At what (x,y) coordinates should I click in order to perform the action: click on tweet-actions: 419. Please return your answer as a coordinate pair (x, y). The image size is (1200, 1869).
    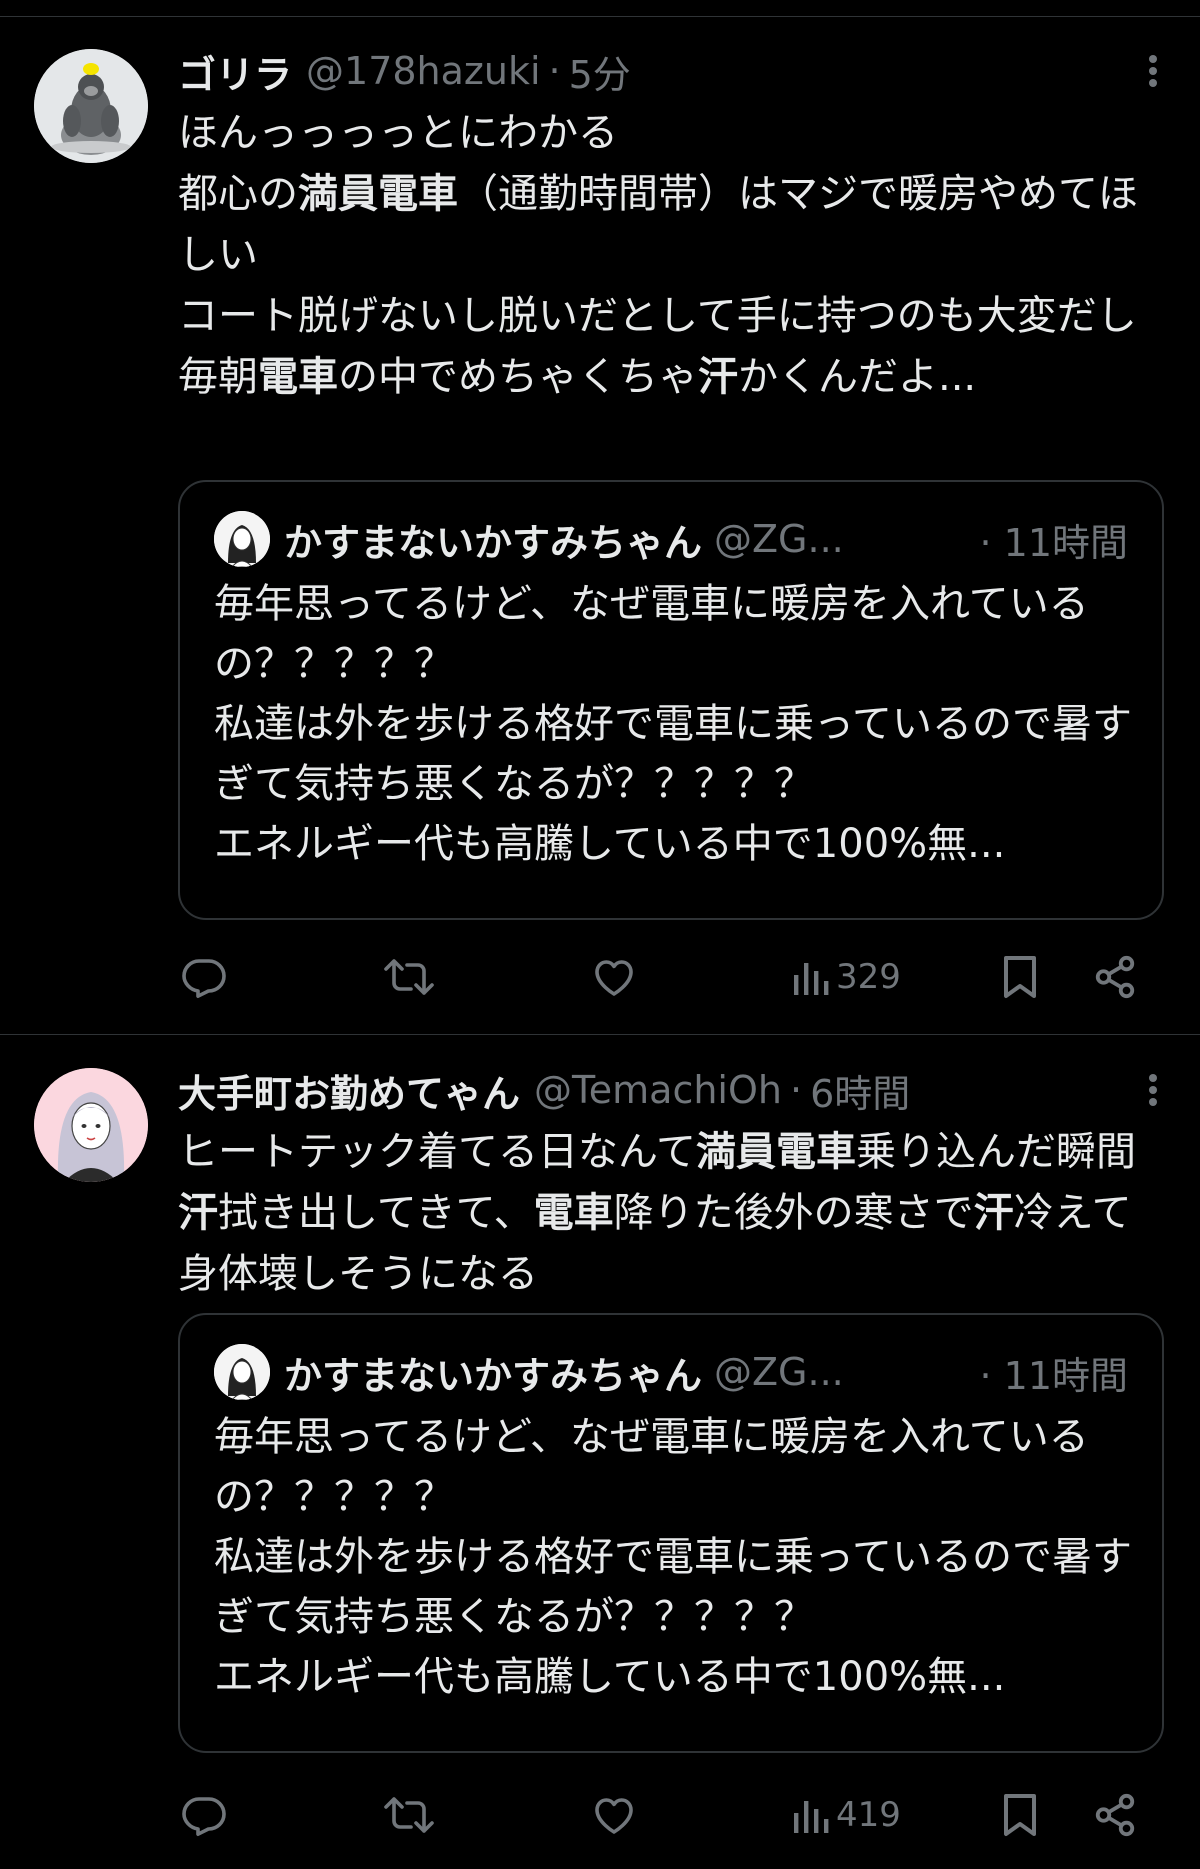
    Looking at the image, I should click on (673, 1815).